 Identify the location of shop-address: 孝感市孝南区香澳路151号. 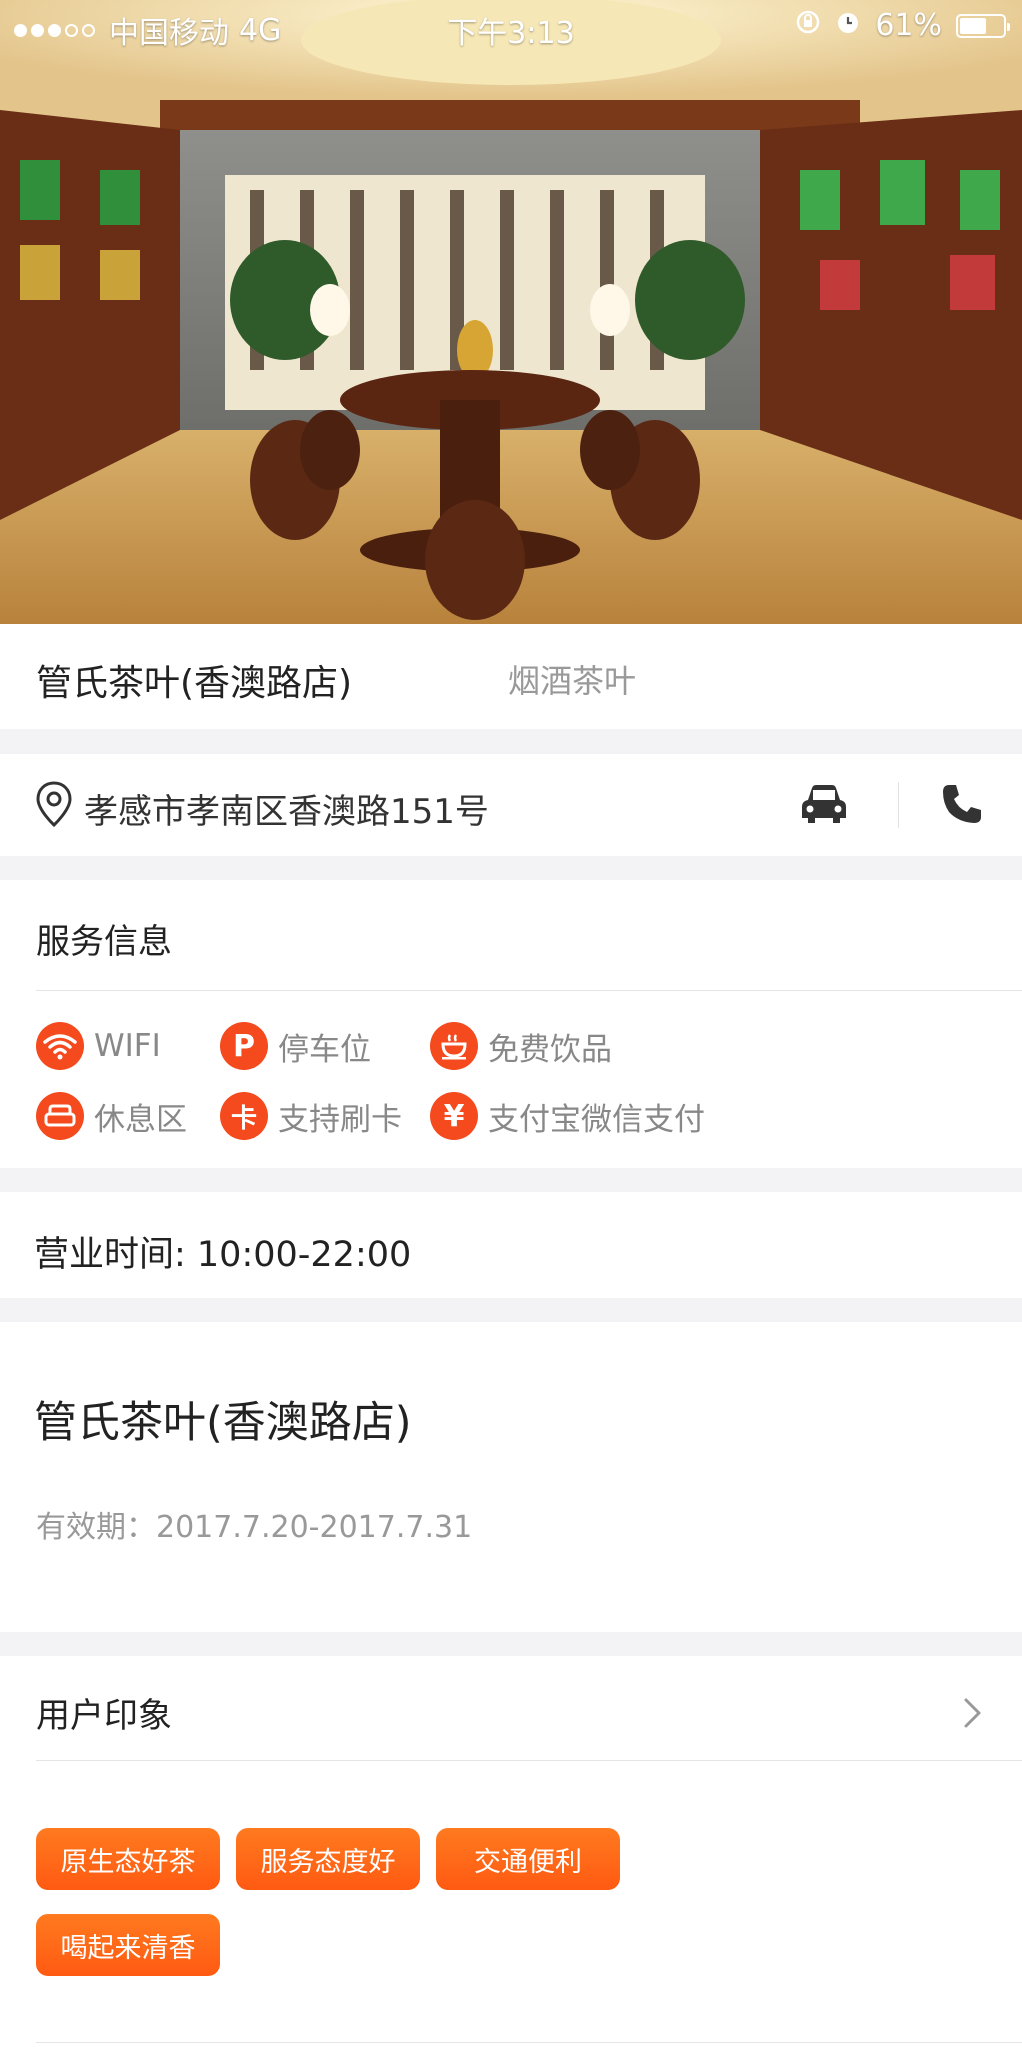
(286, 812).